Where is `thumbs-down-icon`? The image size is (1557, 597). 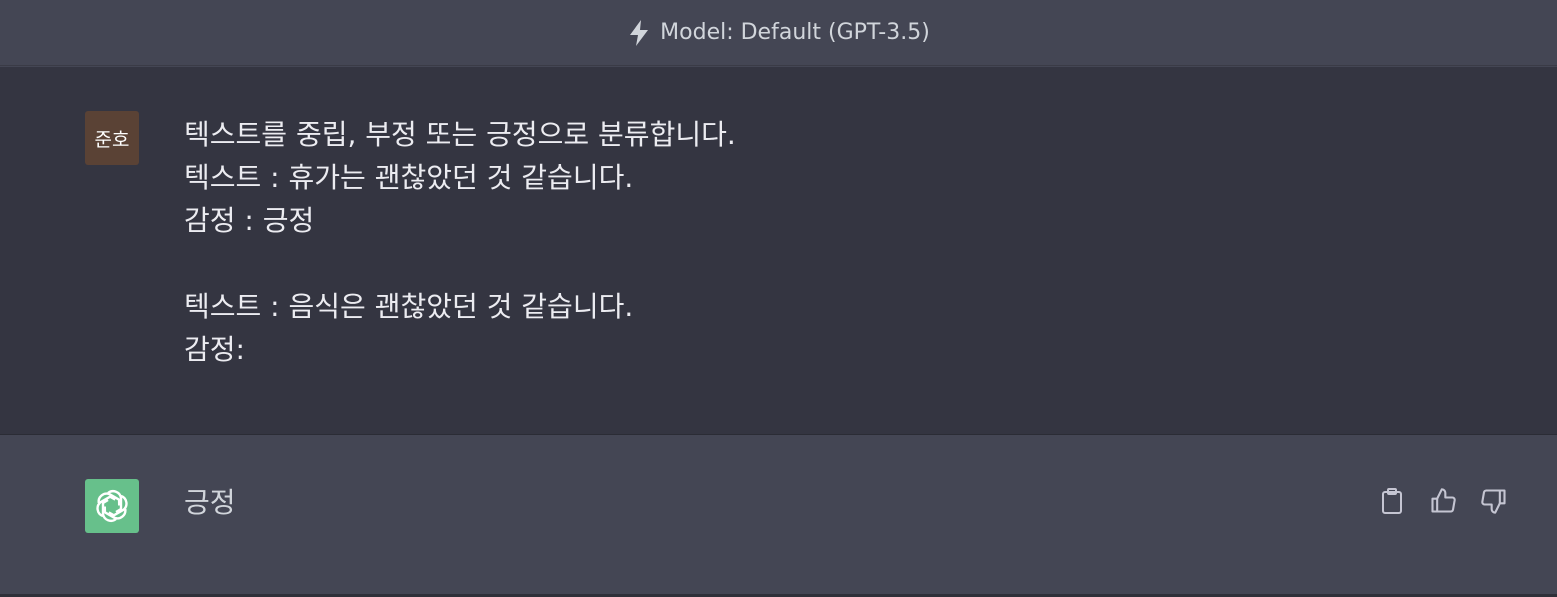
thumbs-down-icon is located at coordinates (1494, 501).